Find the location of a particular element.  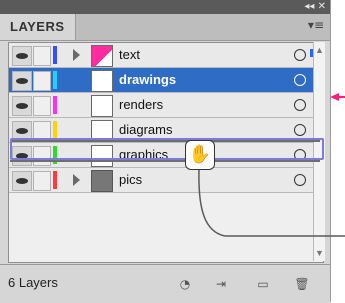

layer-name: text is located at coordinates (129, 55).